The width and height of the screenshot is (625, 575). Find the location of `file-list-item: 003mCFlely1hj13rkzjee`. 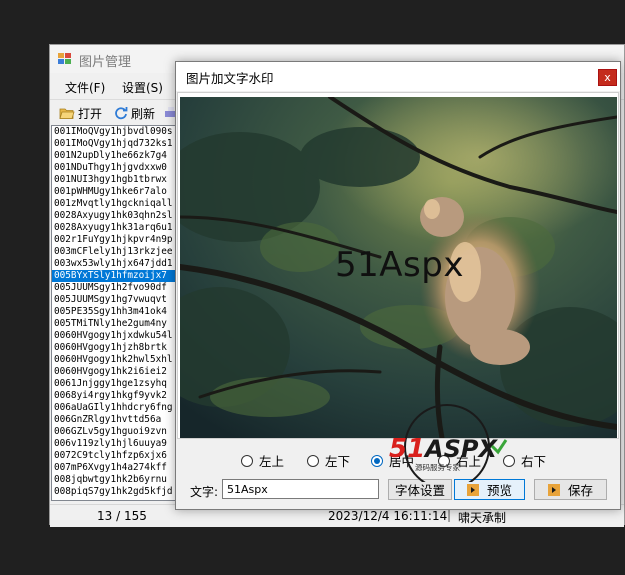

file-list-item: 003mCFlely1hj13rkzjee is located at coordinates (114, 252).